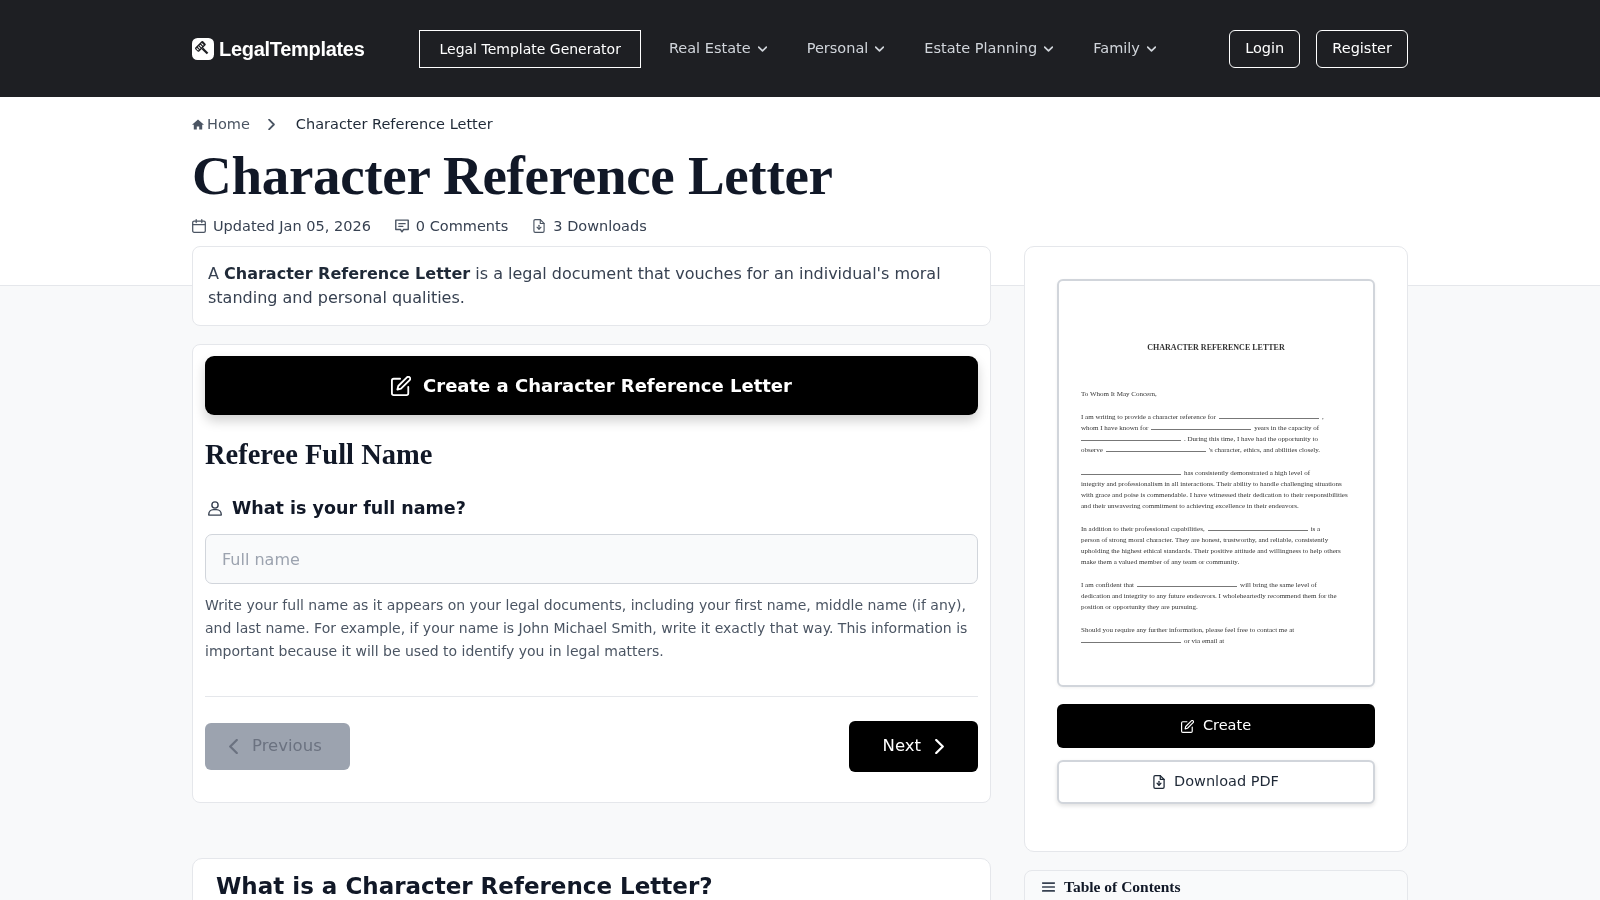 This screenshot has width=1600, height=900. What do you see at coordinates (575, 286) in the screenshot?
I see `summary-text: A Character Reference Letter is a legal document that vouches for an individual's moral standing and personal qualities.` at bounding box center [575, 286].